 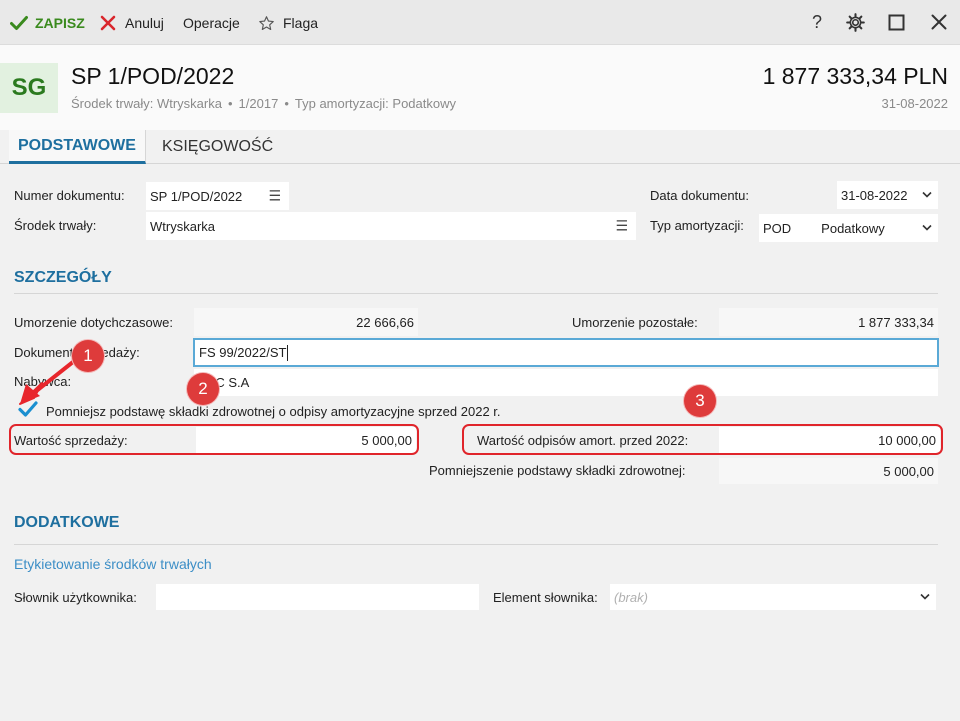 I want to click on annotation-badge-2: 2, so click(x=203, y=389).